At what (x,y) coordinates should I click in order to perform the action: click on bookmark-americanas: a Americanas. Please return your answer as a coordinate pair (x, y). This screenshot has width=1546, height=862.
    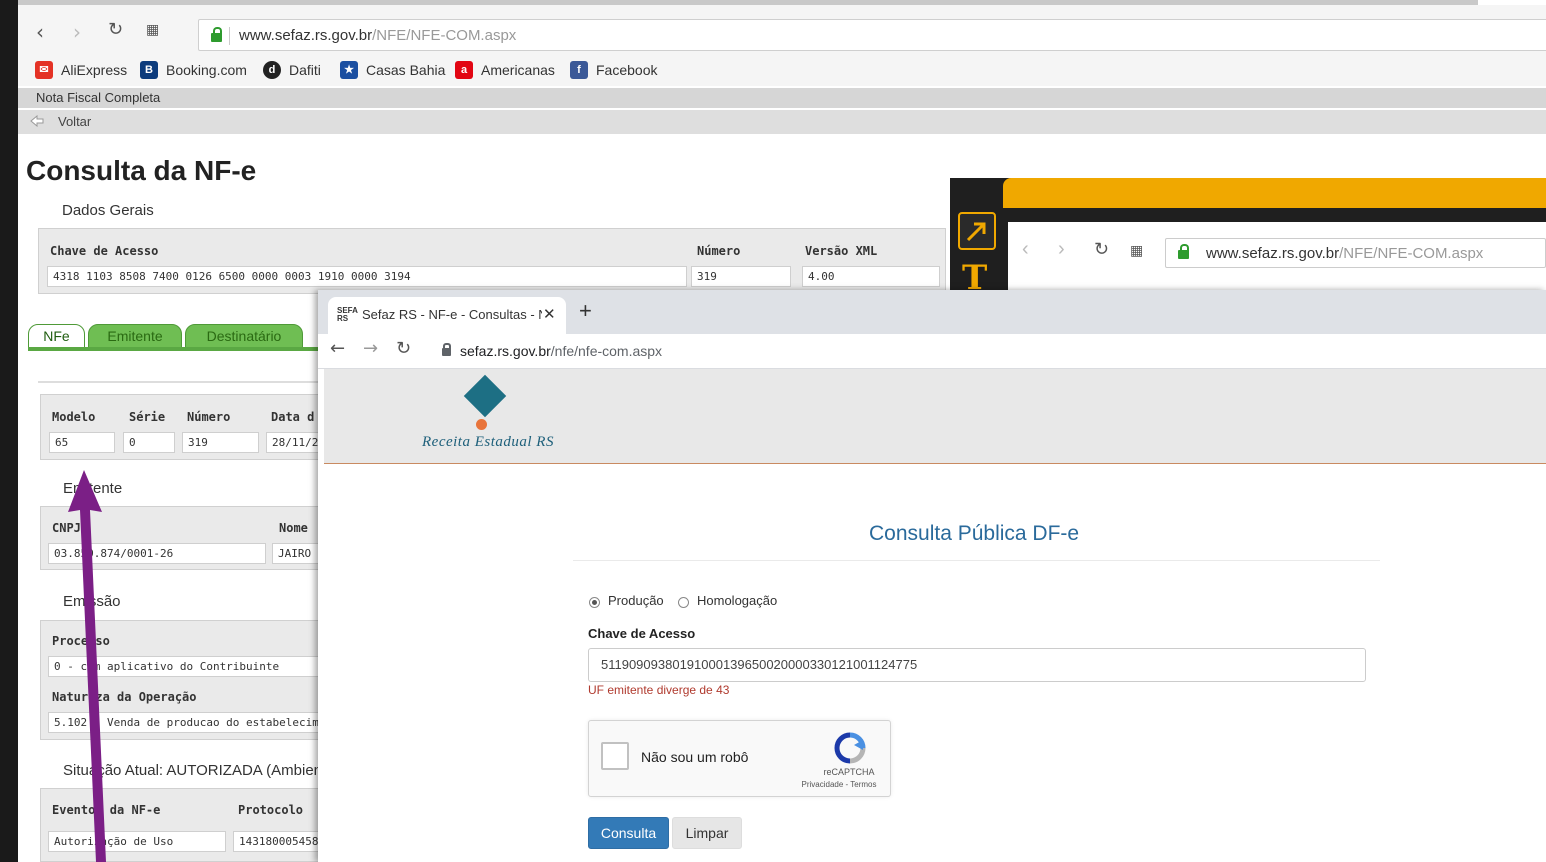
    Looking at the image, I should click on (505, 70).